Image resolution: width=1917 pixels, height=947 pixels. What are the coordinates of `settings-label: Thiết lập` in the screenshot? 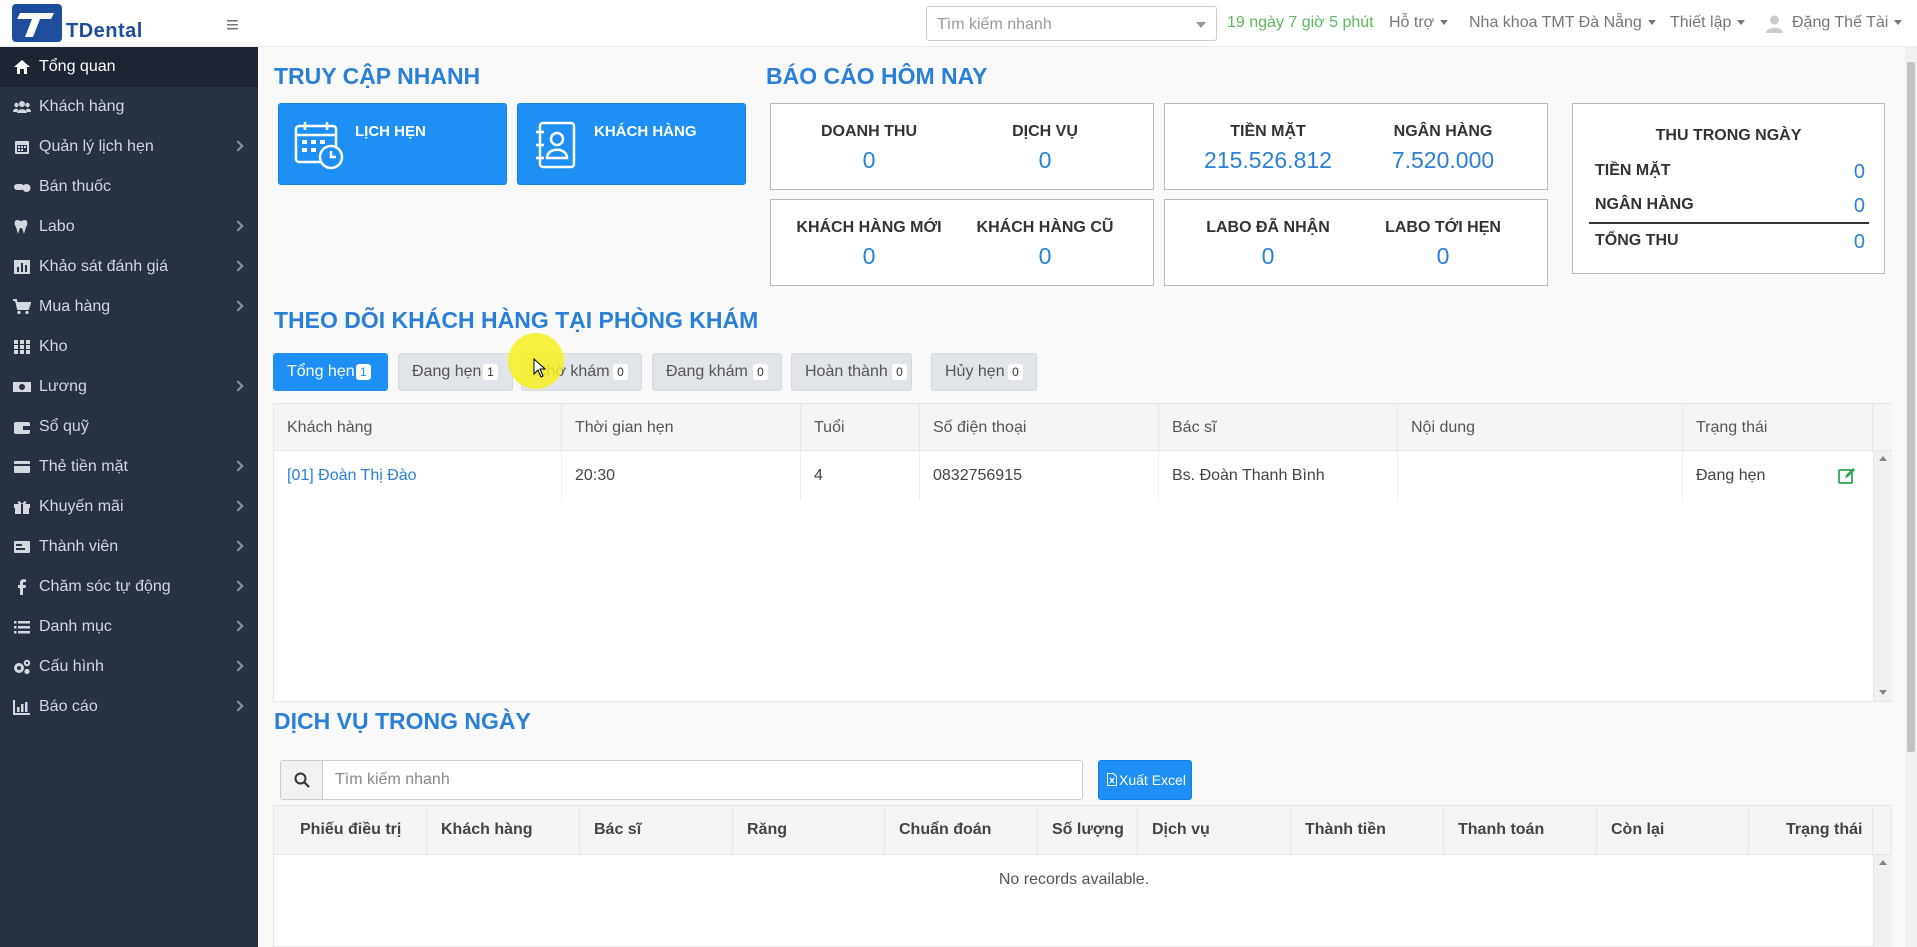 It's located at (1701, 22).